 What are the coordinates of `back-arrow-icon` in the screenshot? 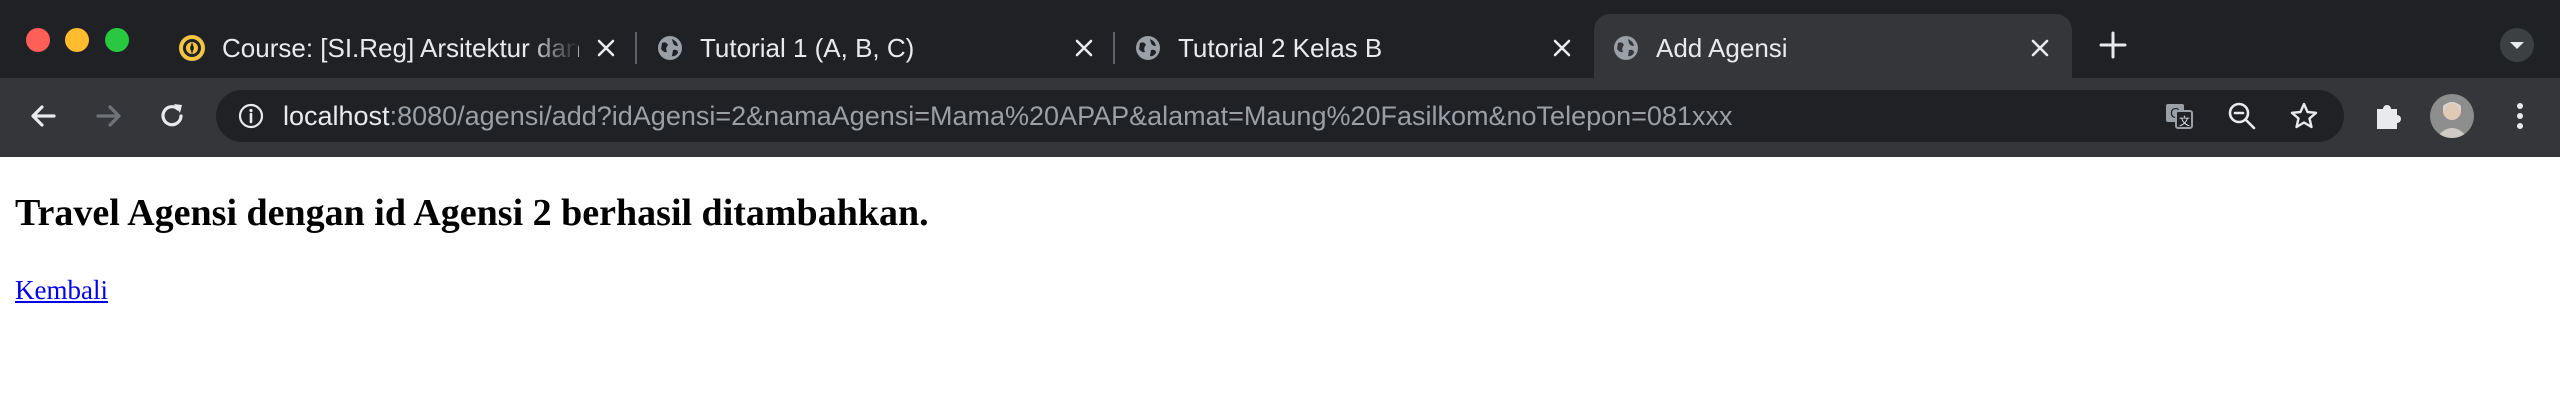 It's located at (44, 116).